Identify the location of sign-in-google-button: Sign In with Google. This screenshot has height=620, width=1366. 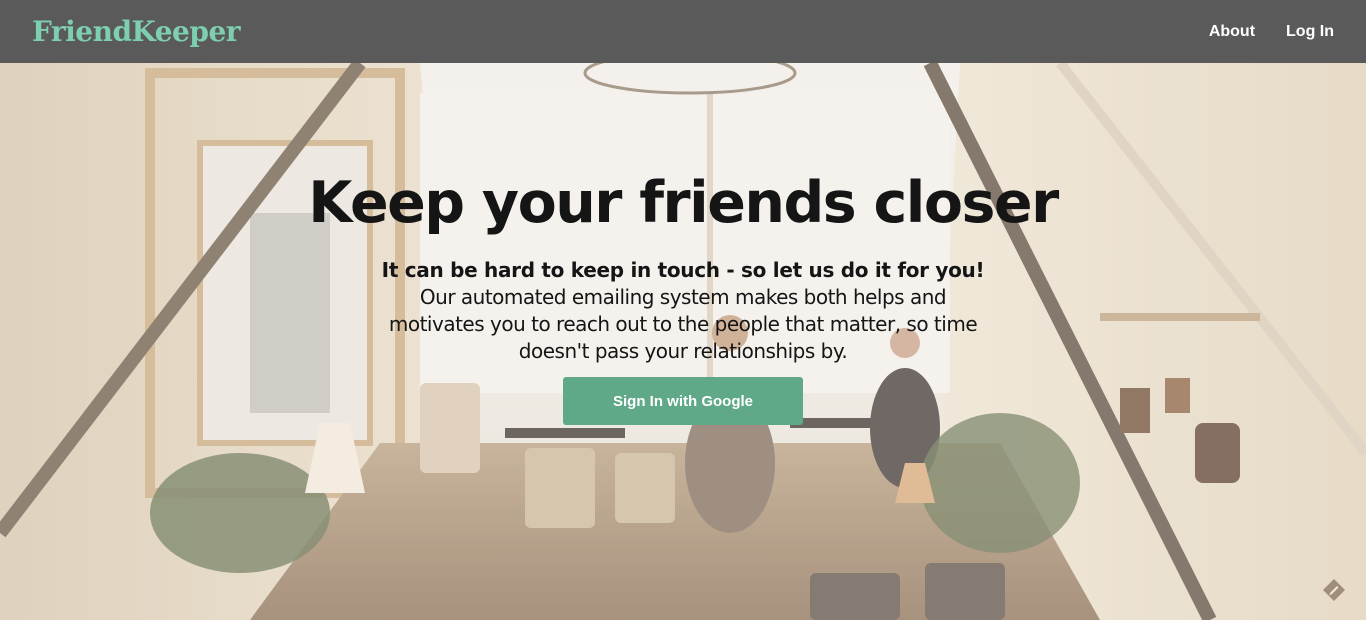
(683, 401).